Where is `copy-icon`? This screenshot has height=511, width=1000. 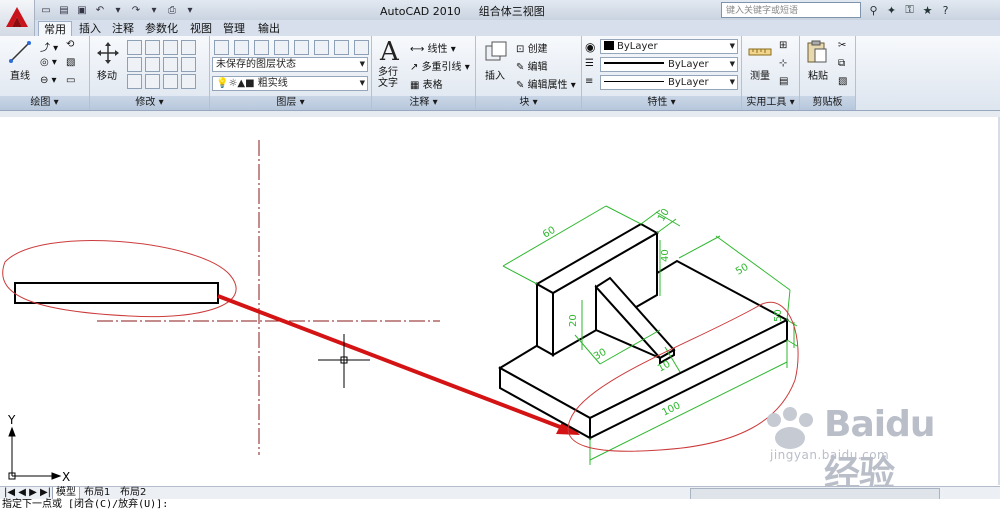 copy-icon is located at coordinates (188, 47).